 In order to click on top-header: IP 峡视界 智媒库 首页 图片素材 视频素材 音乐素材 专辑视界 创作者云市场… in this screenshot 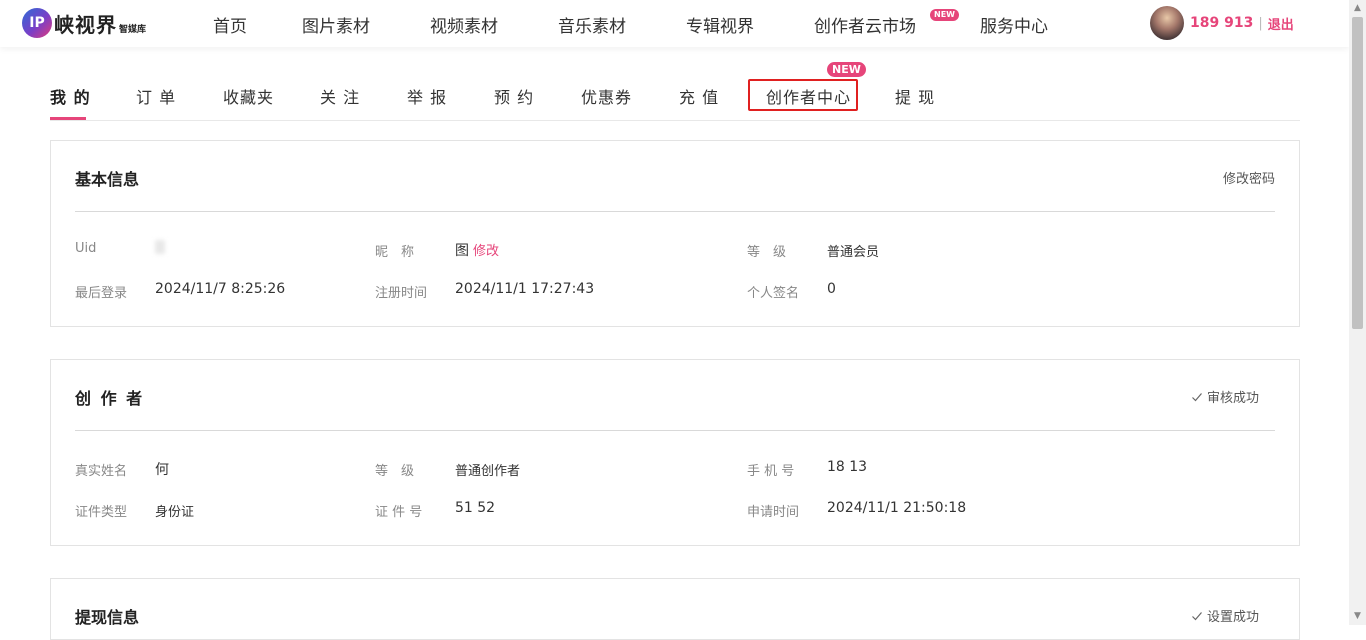, I will do `click(674, 23)`.